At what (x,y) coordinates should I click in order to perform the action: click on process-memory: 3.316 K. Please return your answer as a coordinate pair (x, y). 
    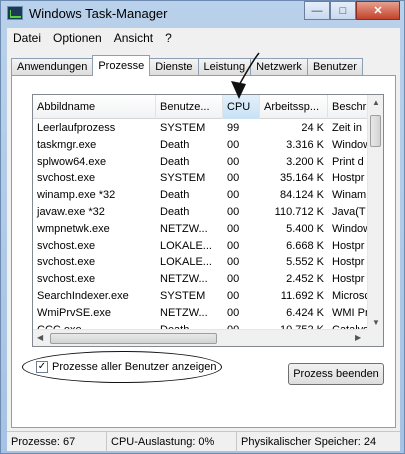
    Looking at the image, I should click on (305, 144).